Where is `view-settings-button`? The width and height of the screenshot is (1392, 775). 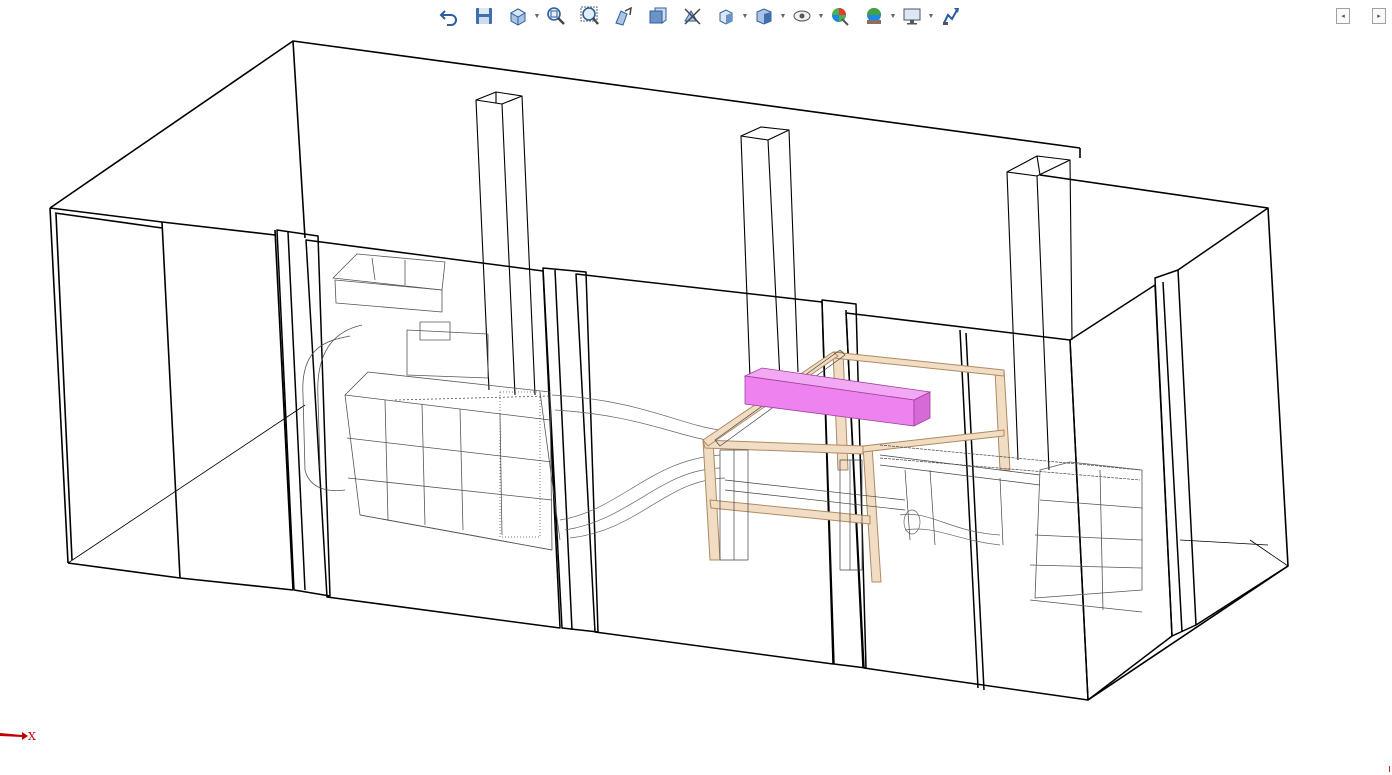
view-settings-button is located at coordinates (912, 16).